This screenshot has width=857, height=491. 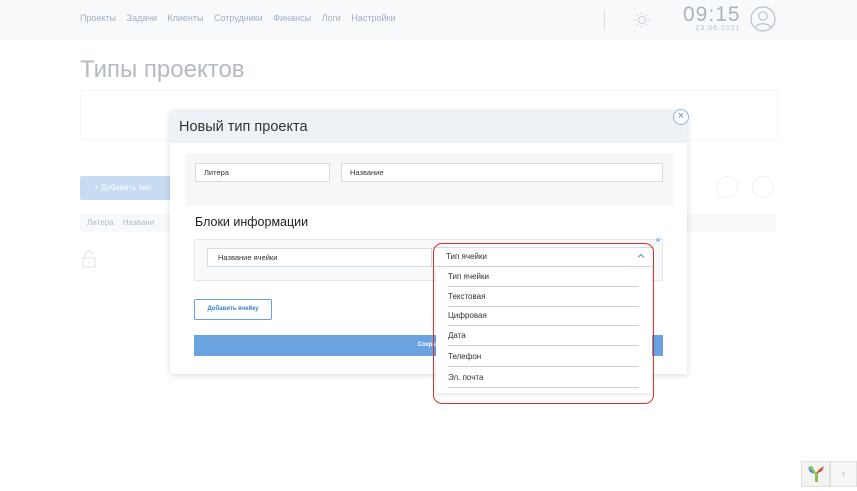 I want to click on type-fields-panel: Литера Название, so click(x=429, y=179).